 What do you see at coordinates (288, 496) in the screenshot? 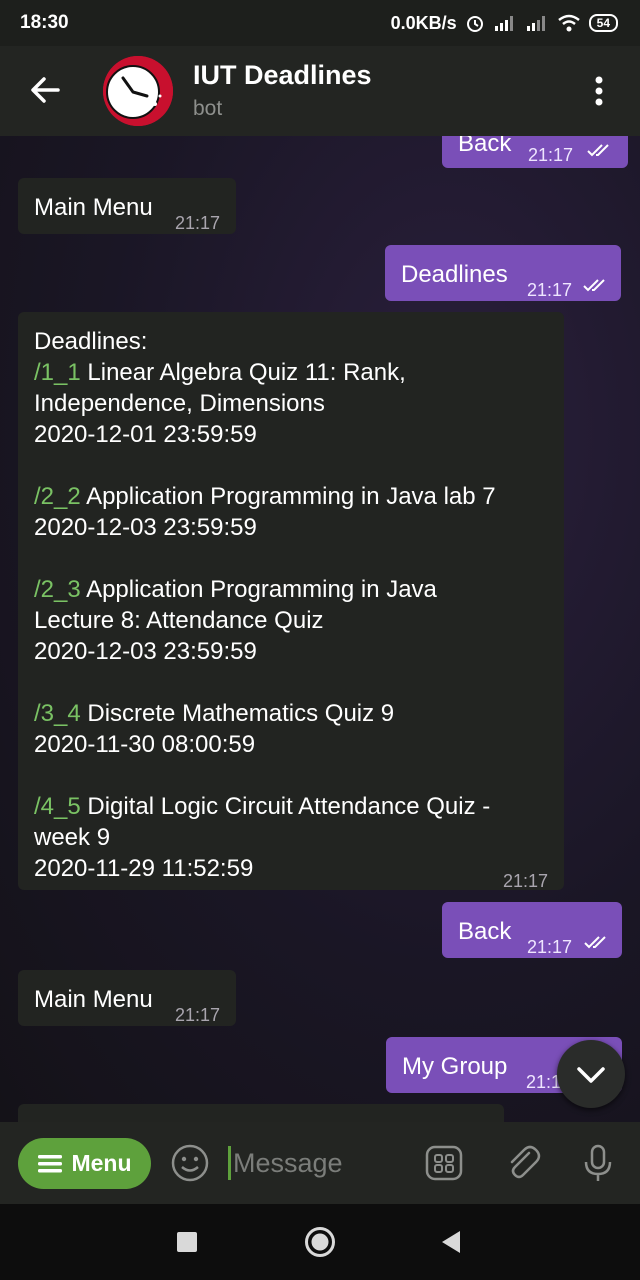
I see `deadline-title: Application Programming in Java lab 7` at bounding box center [288, 496].